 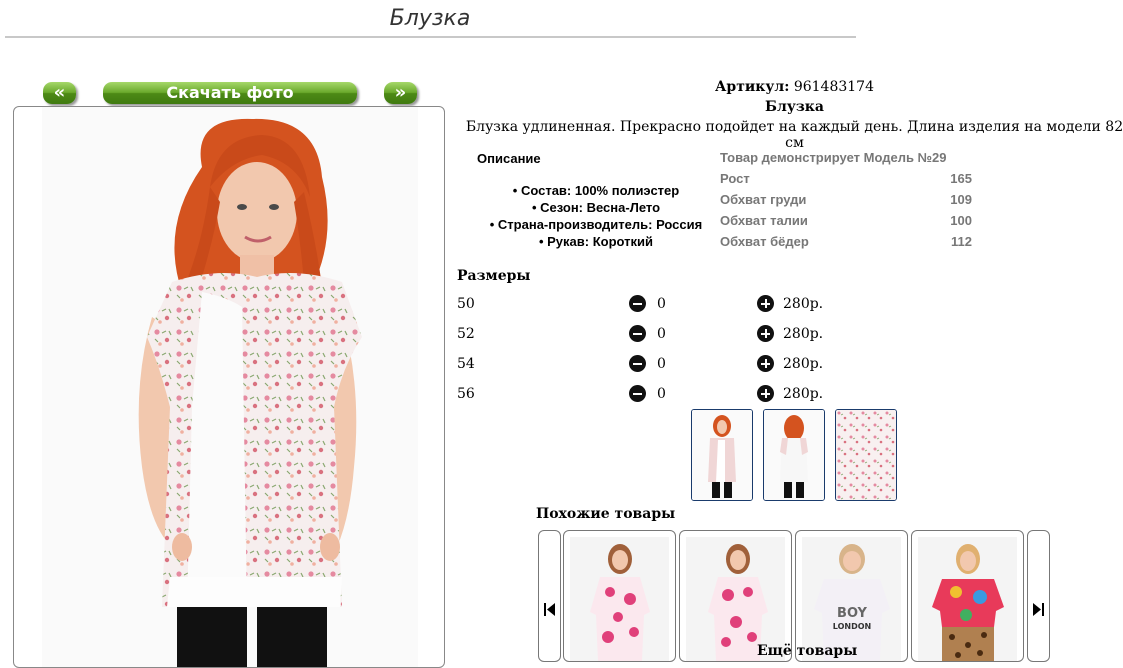 What do you see at coordinates (549, 609) in the screenshot?
I see `skip-back-icon` at bounding box center [549, 609].